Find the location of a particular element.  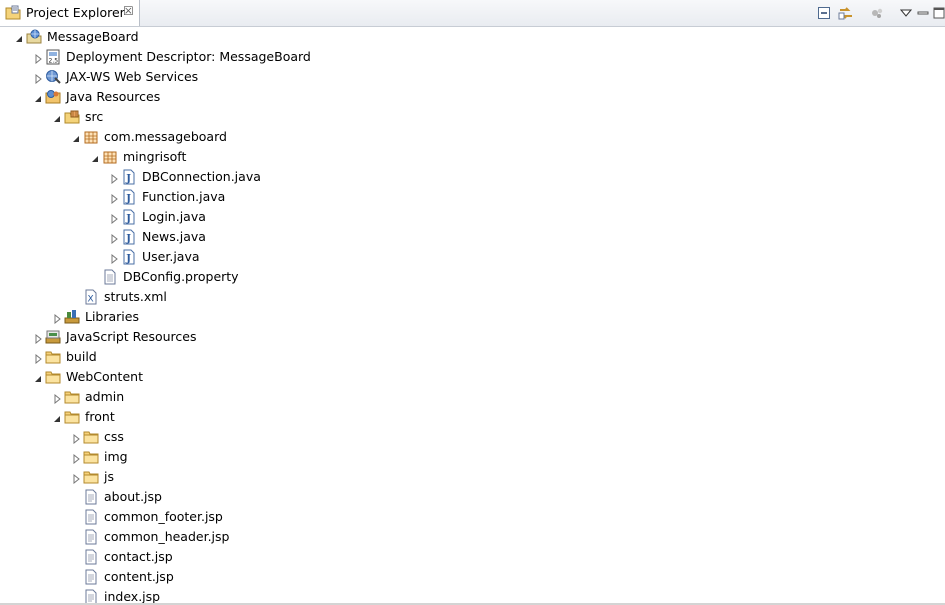

tab-project-explorer: Project Explorer ☒ is located at coordinates (70, 13).